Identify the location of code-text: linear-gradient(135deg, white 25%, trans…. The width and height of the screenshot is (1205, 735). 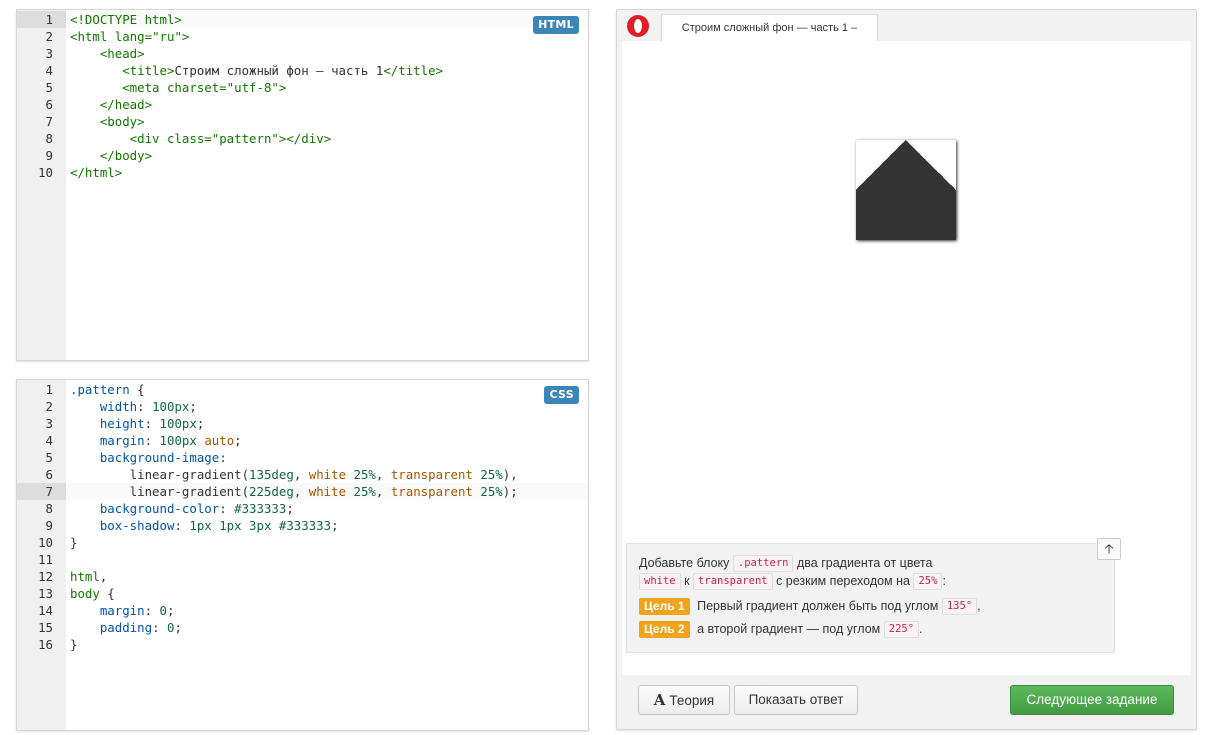
(329, 474).